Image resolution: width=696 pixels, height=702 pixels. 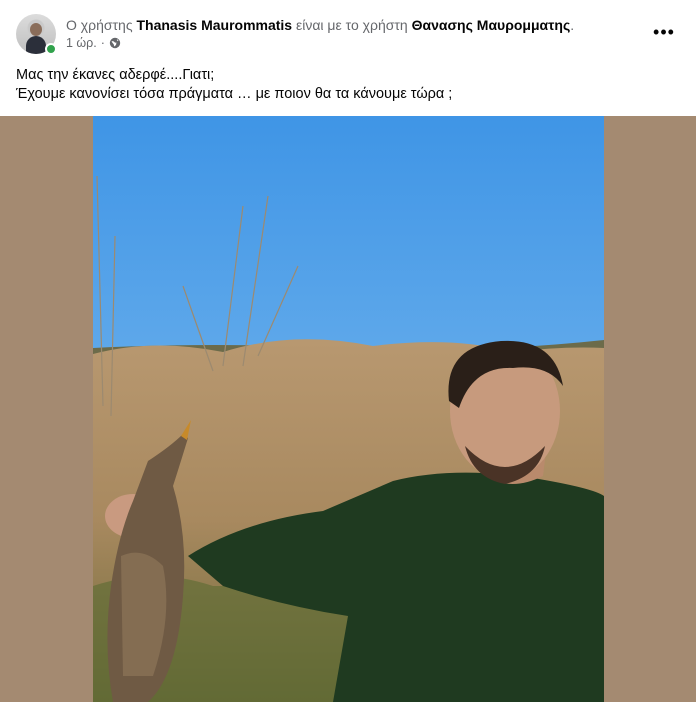 I want to click on online-status-indicator, so click(x=51, y=49).